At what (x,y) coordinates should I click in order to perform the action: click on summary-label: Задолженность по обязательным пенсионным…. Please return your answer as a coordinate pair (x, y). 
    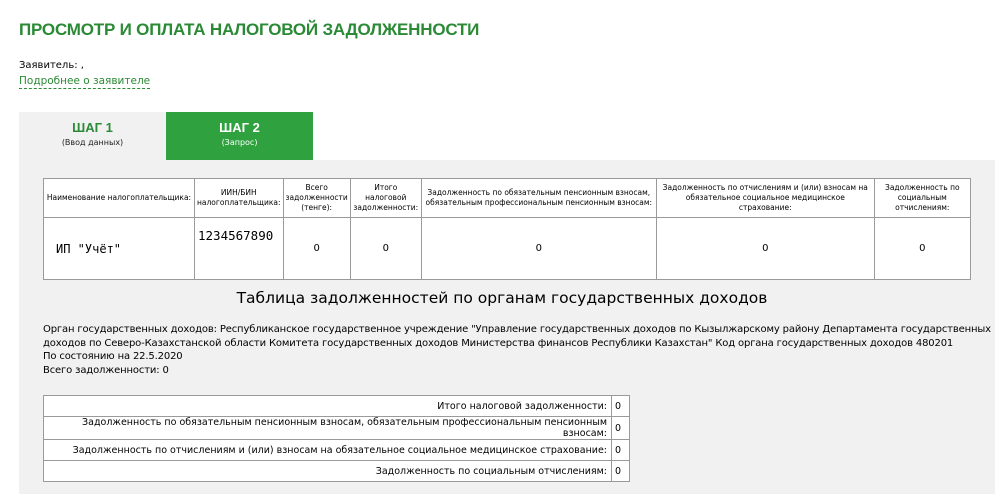
    Looking at the image, I should click on (327, 428).